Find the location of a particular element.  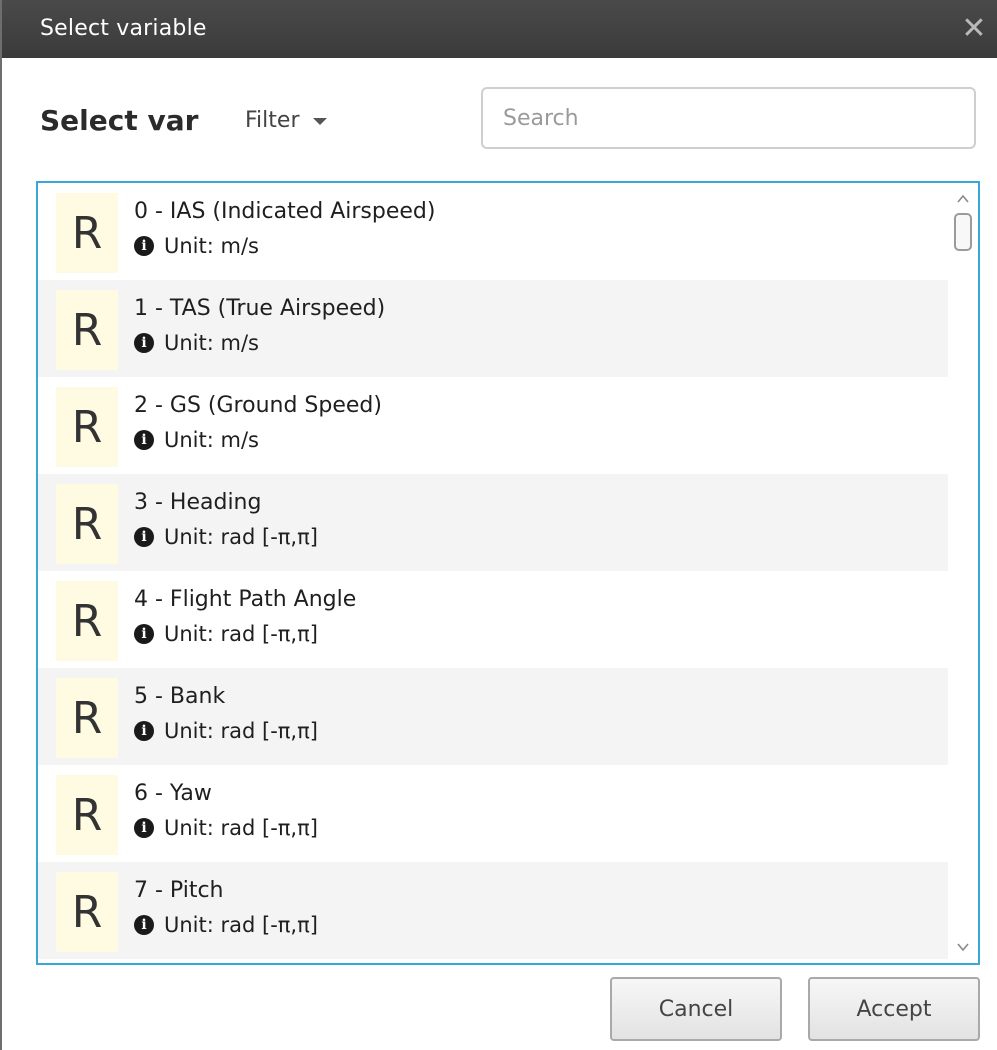

list-item: R 5 - Bank i Unit: rad [-π,π] is located at coordinates (493, 716).